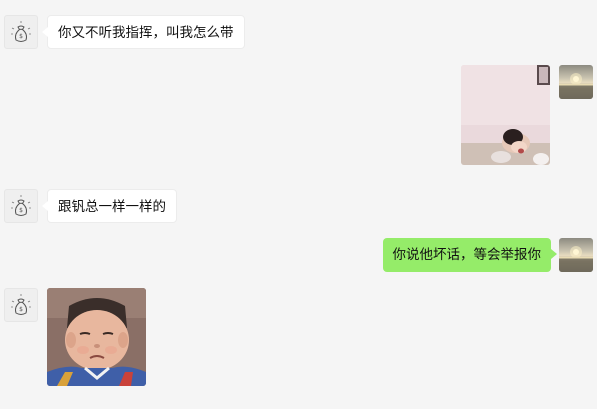 The height and width of the screenshot is (409, 597). I want to click on image-message-received, so click(96, 337).